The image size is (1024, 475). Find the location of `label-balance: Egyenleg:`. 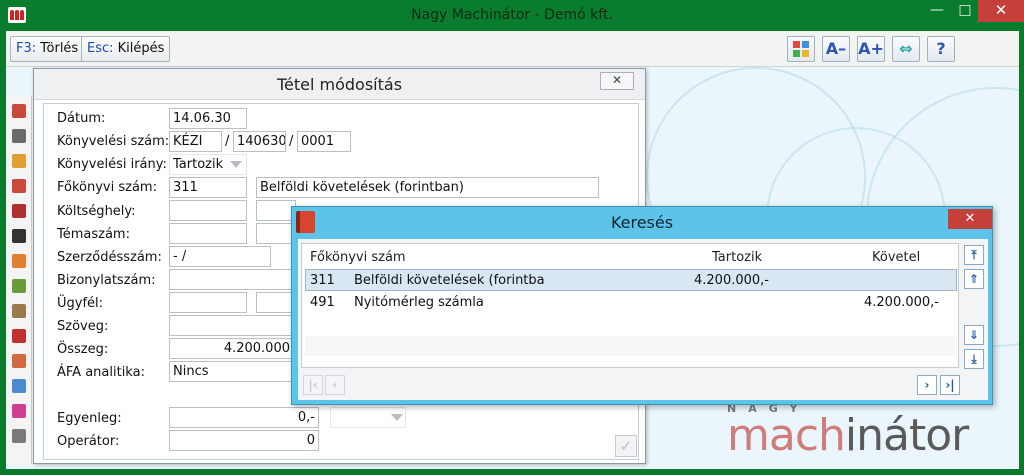

label-balance: Egyenleg: is located at coordinates (89, 418).